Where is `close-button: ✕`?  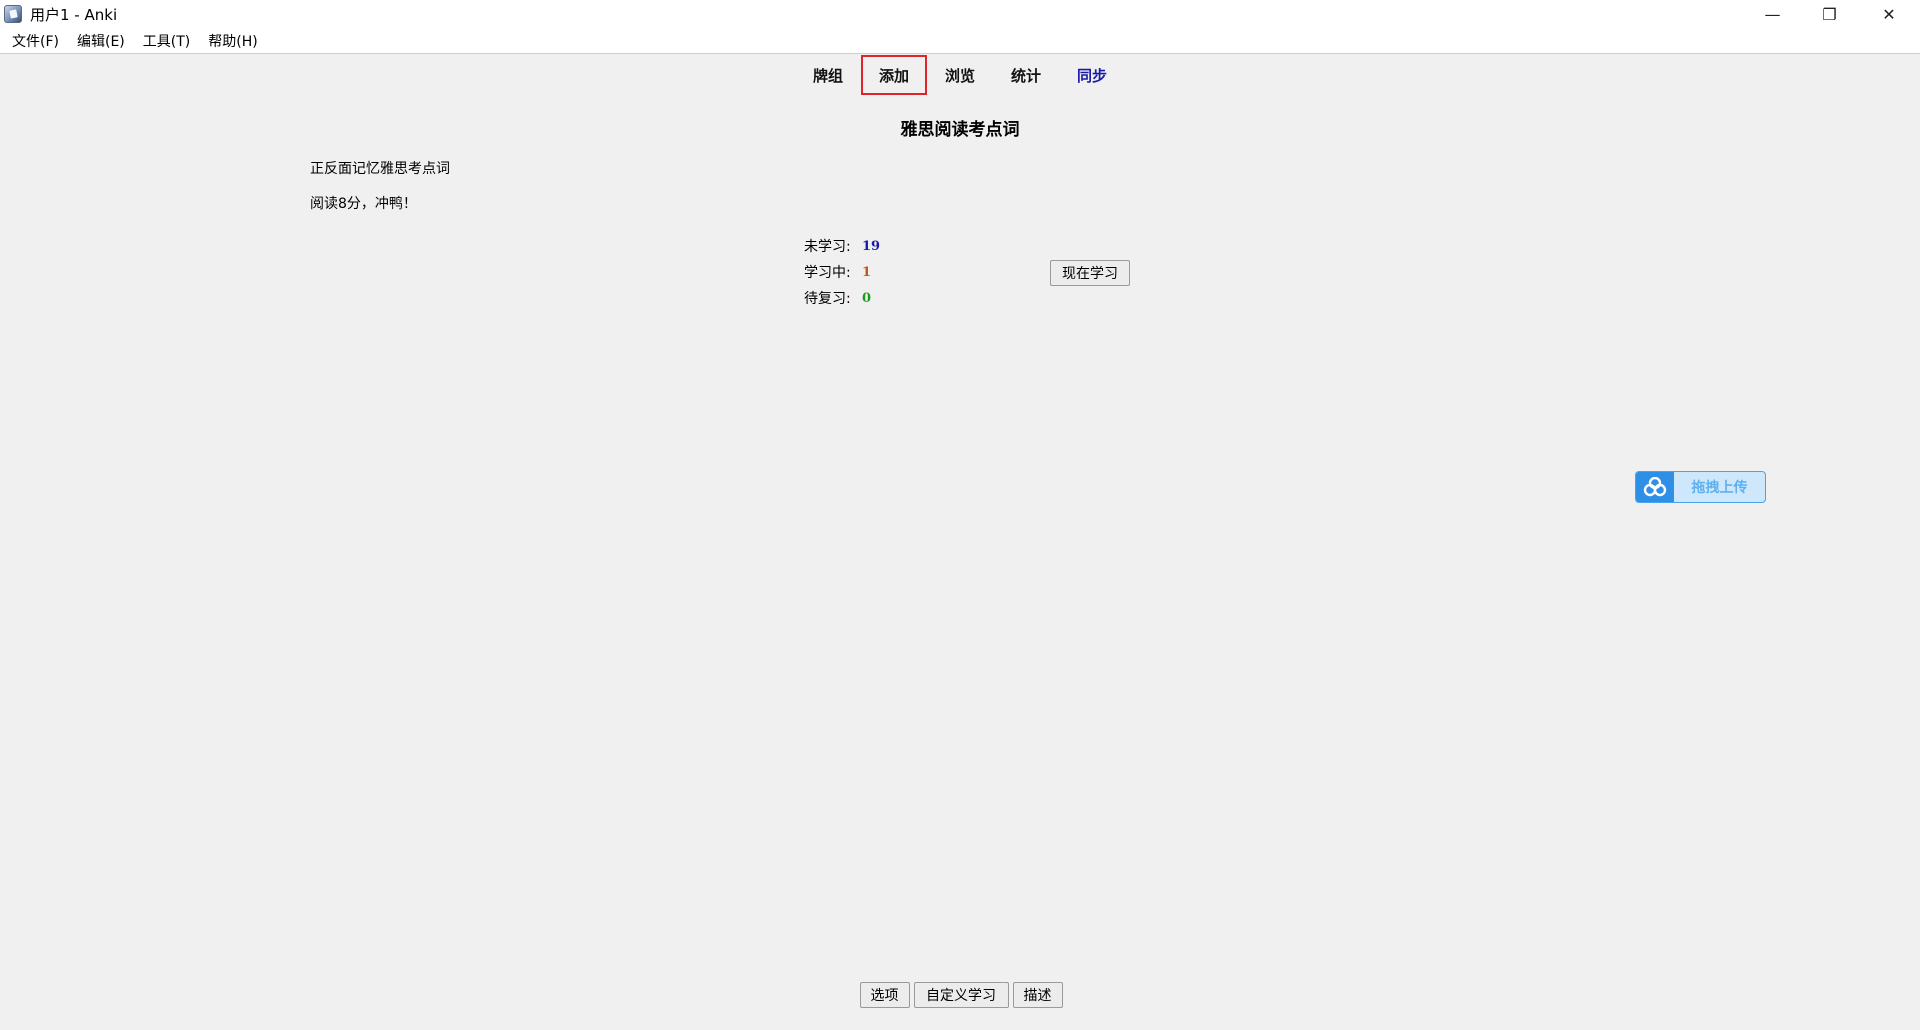 close-button: ✕ is located at coordinates (1889, 14).